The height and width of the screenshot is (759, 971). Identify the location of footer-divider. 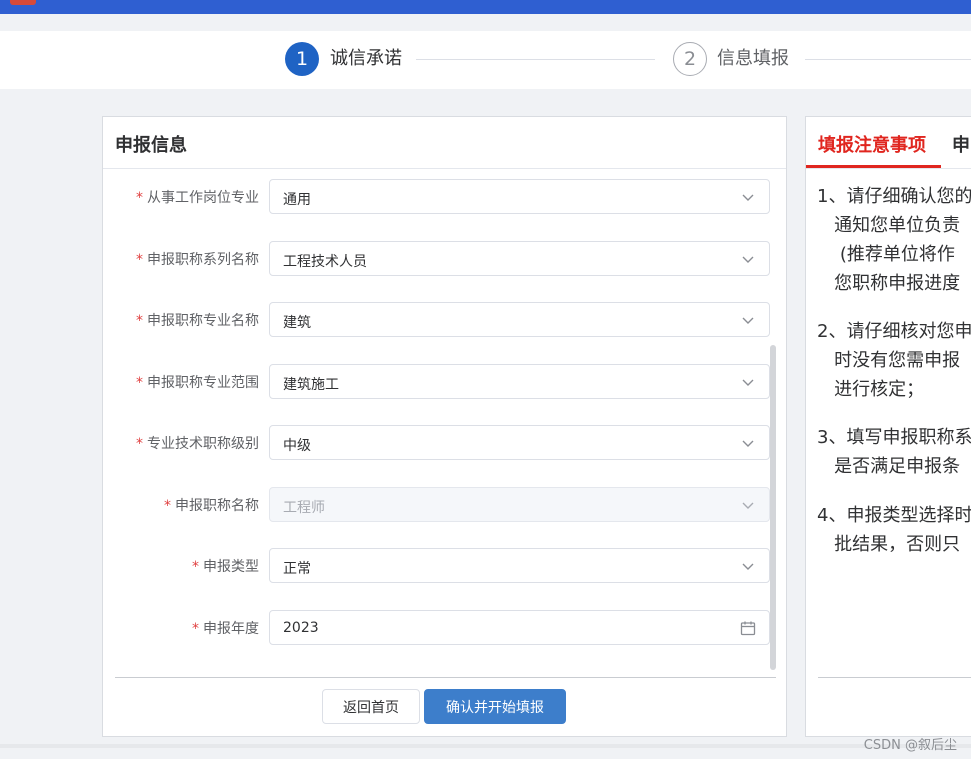
(445, 677).